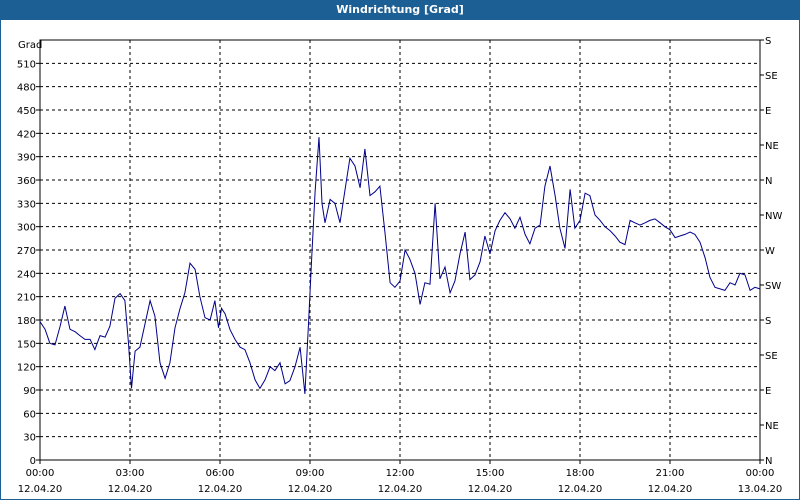 This screenshot has height=500, width=800. I want to click on y2-tick-label: SW, so click(773, 286).